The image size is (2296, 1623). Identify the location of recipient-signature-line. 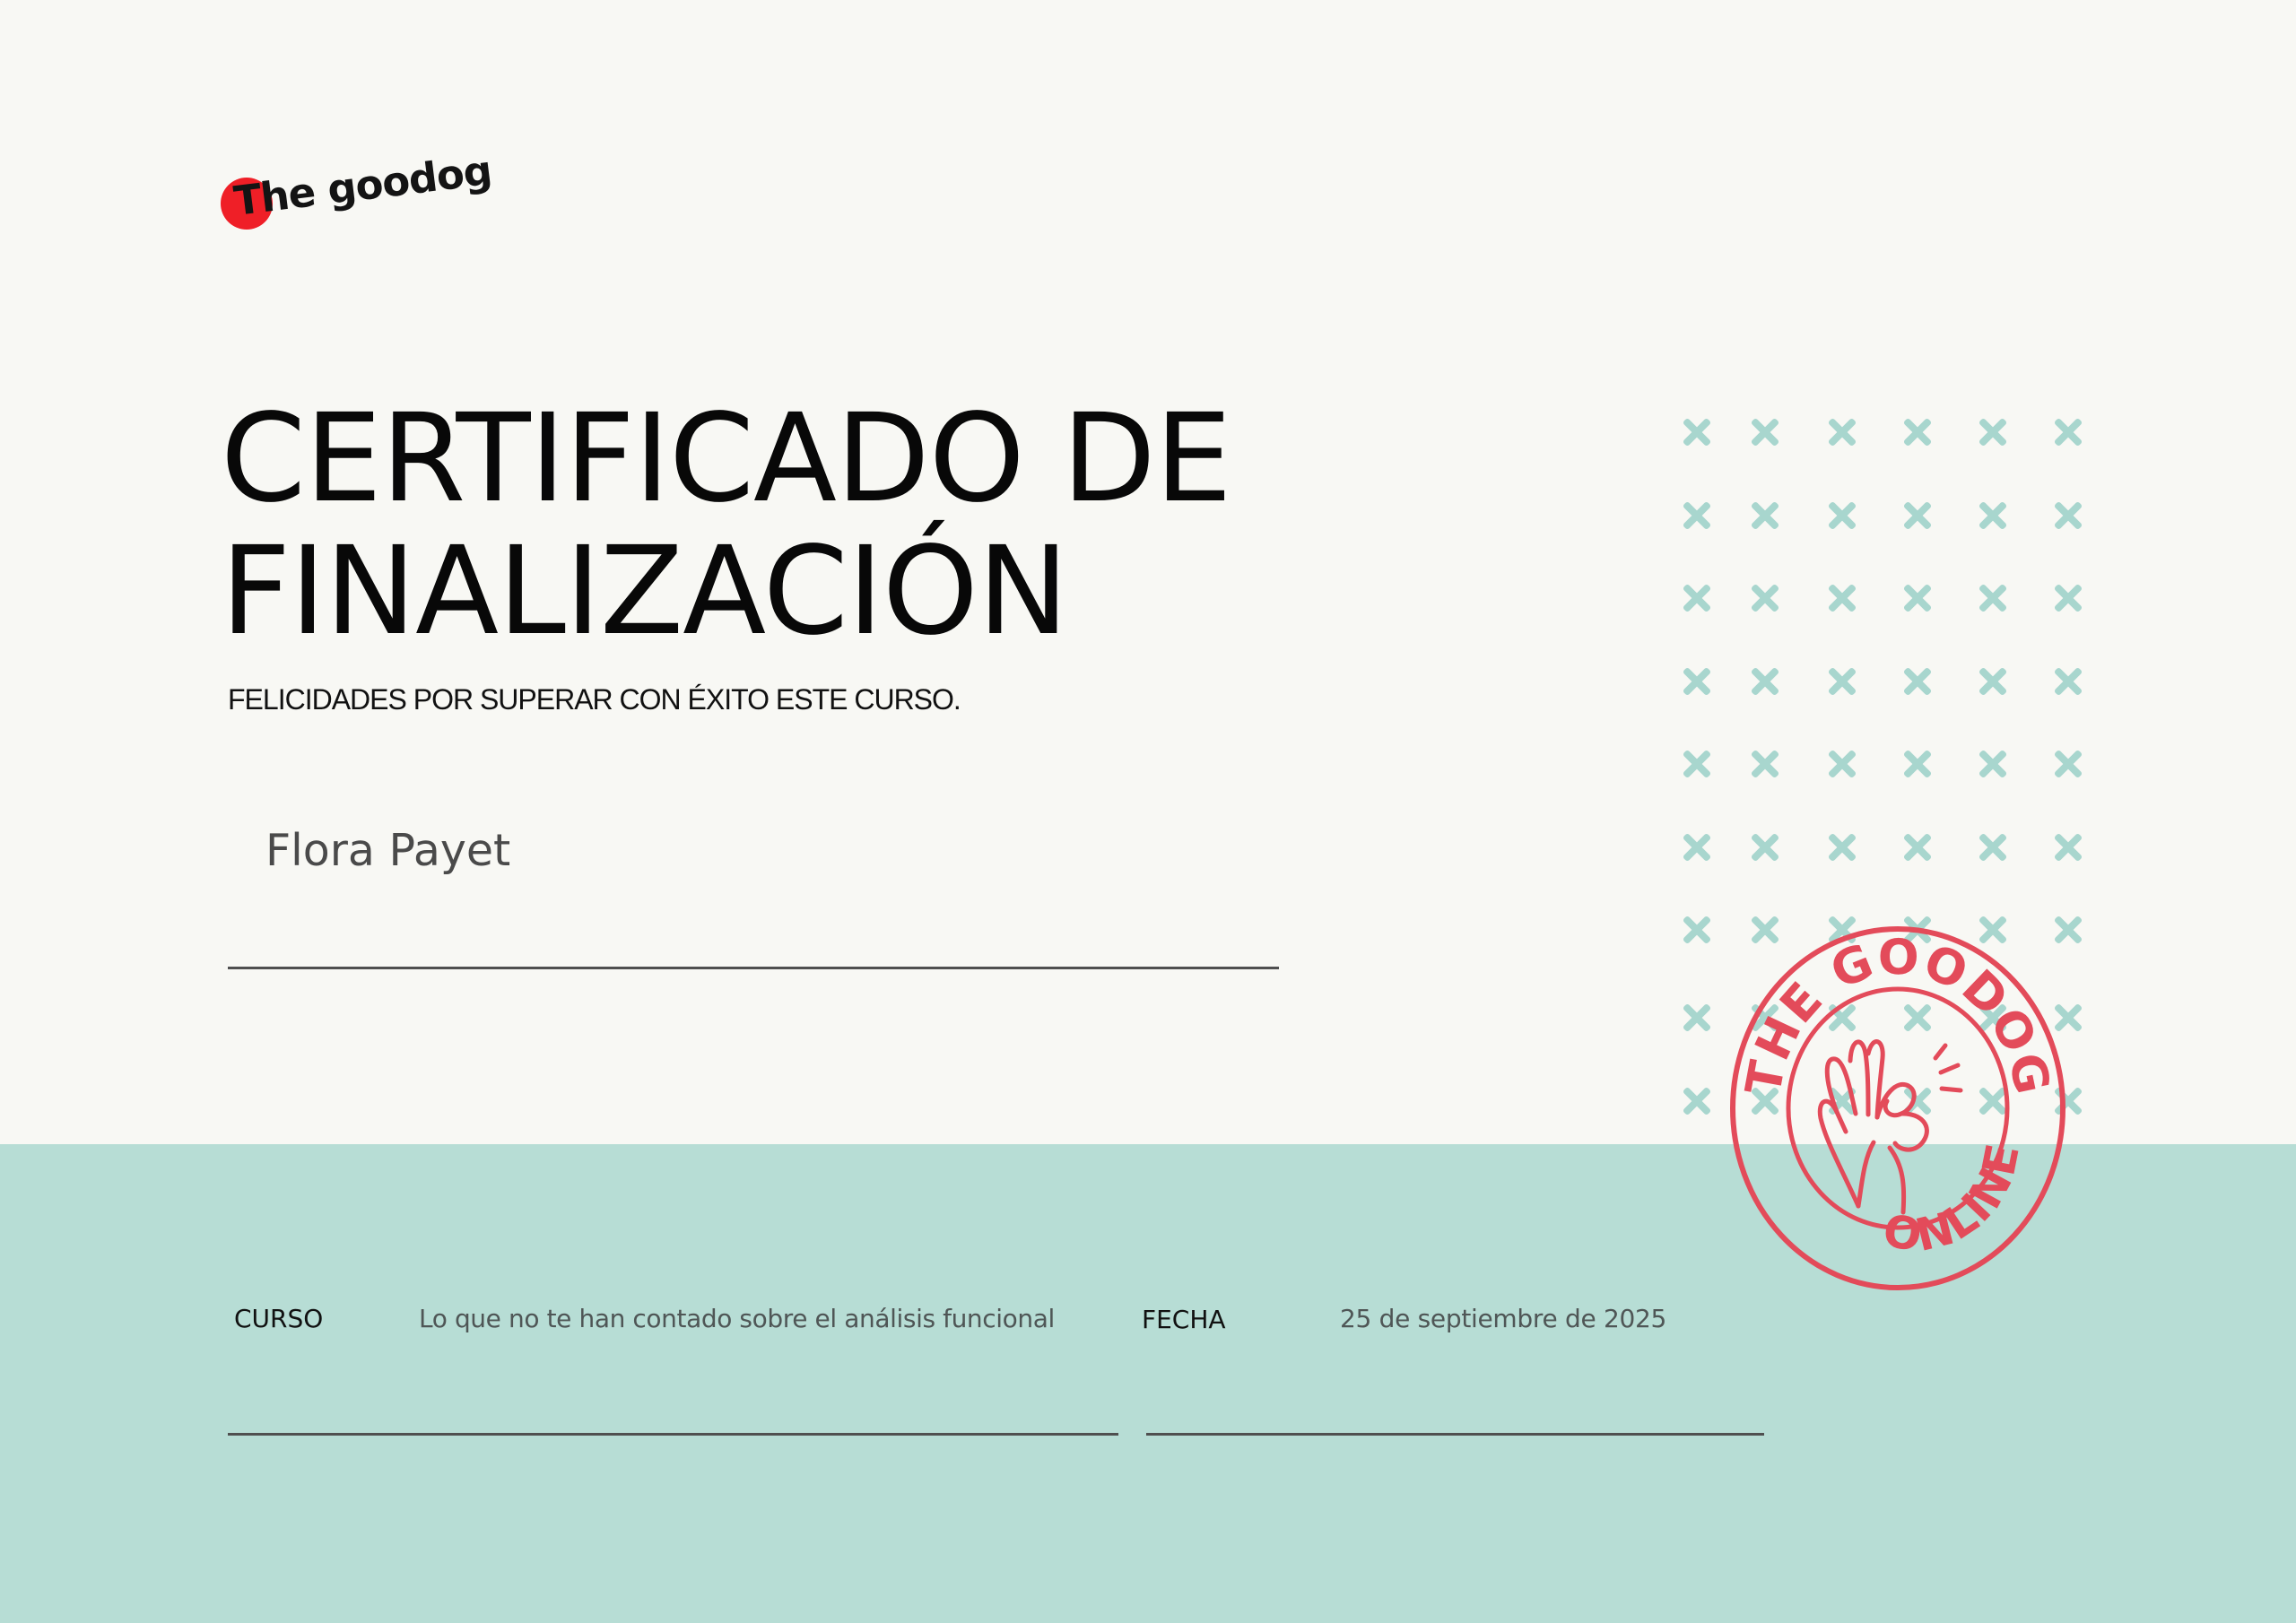
(753, 968).